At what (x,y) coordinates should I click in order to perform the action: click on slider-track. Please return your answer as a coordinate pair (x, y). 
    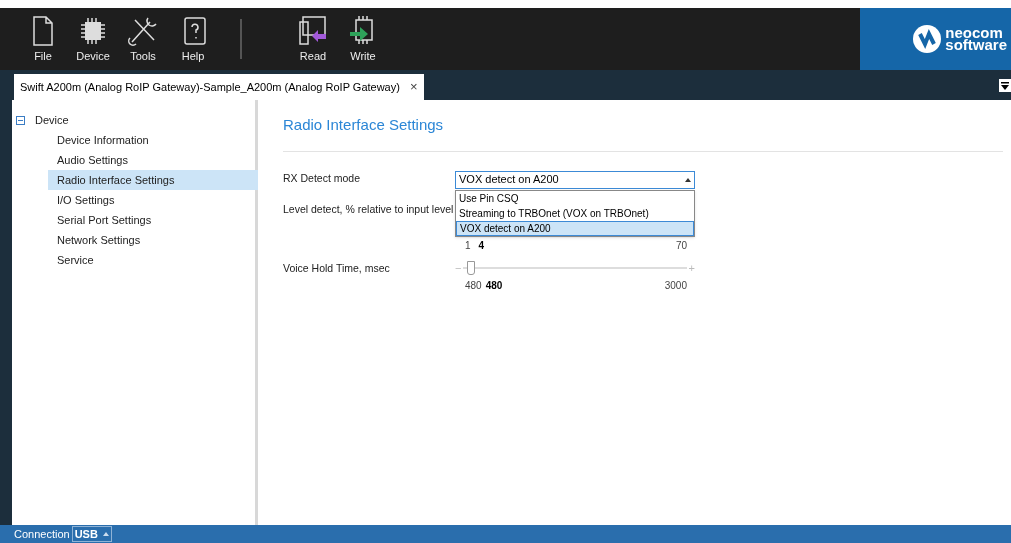
    Looking at the image, I should click on (575, 268).